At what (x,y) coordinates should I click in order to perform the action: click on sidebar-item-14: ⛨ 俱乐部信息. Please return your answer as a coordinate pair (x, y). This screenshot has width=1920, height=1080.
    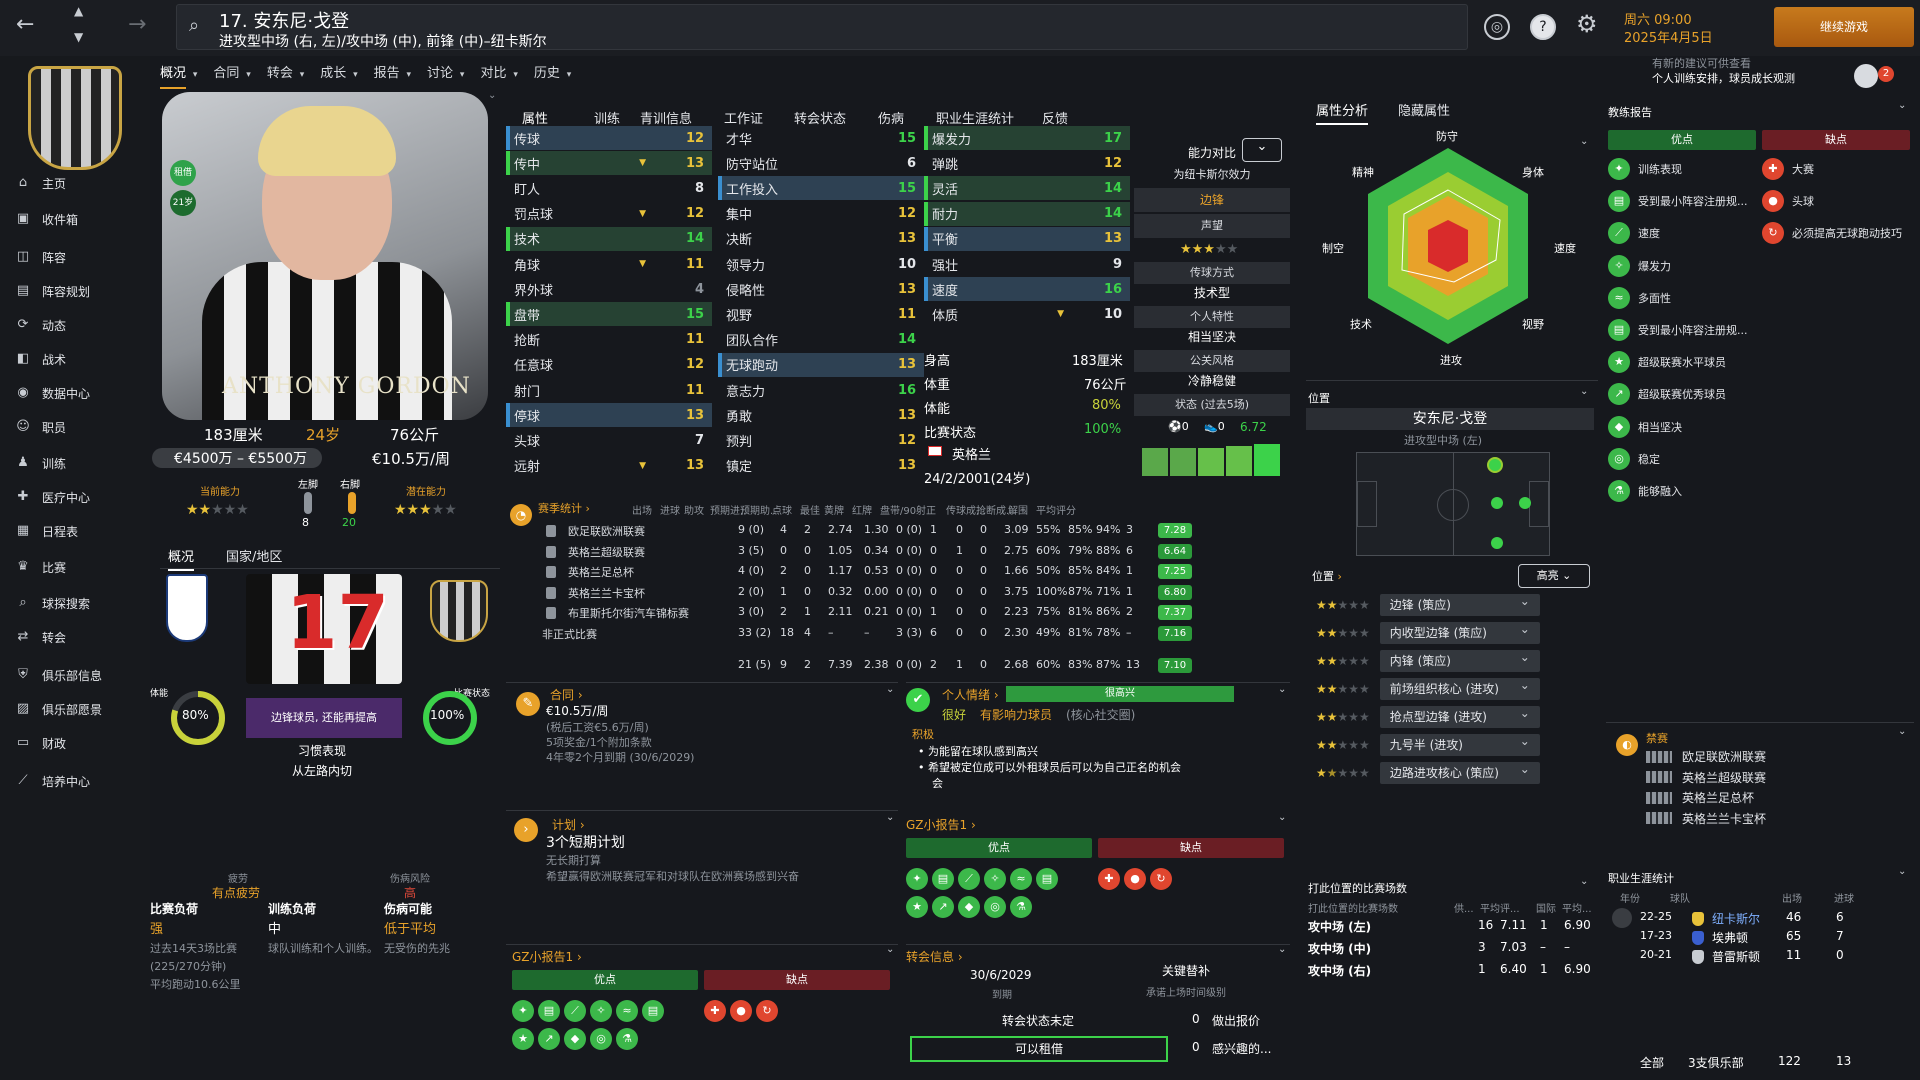
    Looking at the image, I should click on (82, 675).